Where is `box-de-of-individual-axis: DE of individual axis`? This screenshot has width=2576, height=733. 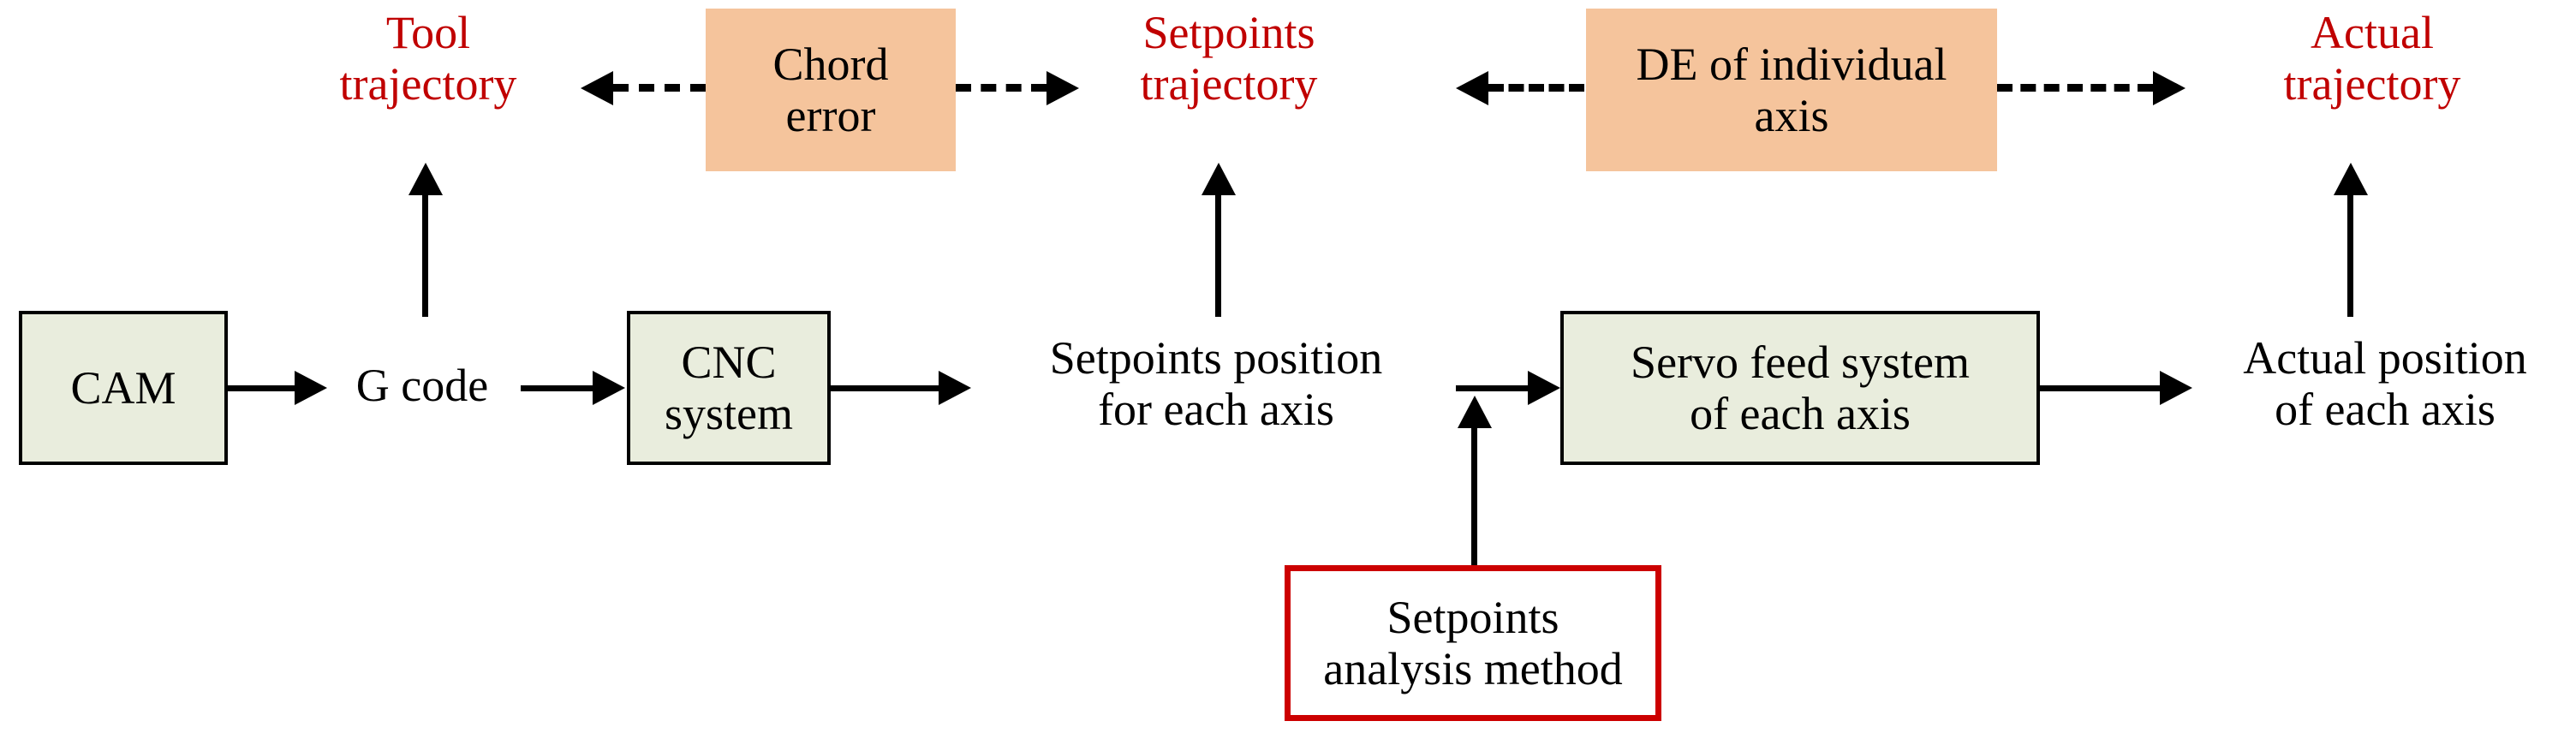
box-de-of-individual-axis: DE of individual axis is located at coordinates (1791, 90).